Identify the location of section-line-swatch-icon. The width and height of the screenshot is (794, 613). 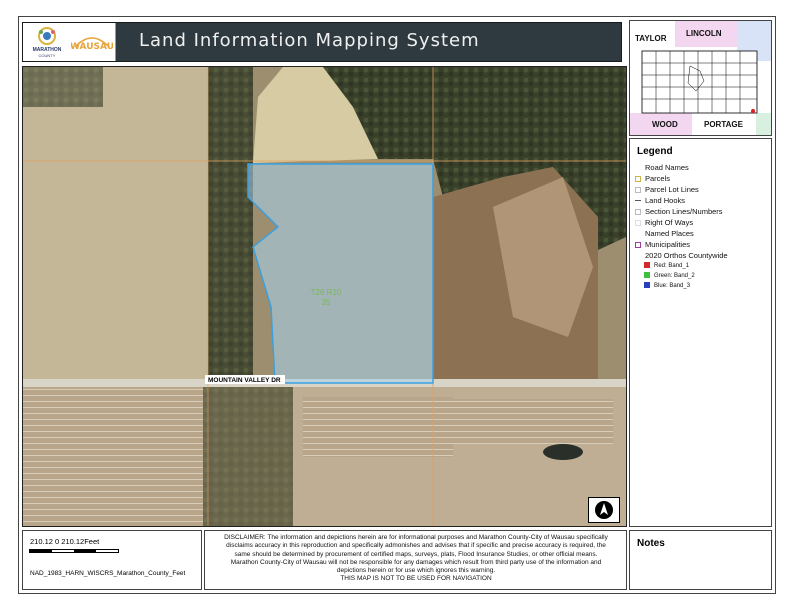
(638, 212).